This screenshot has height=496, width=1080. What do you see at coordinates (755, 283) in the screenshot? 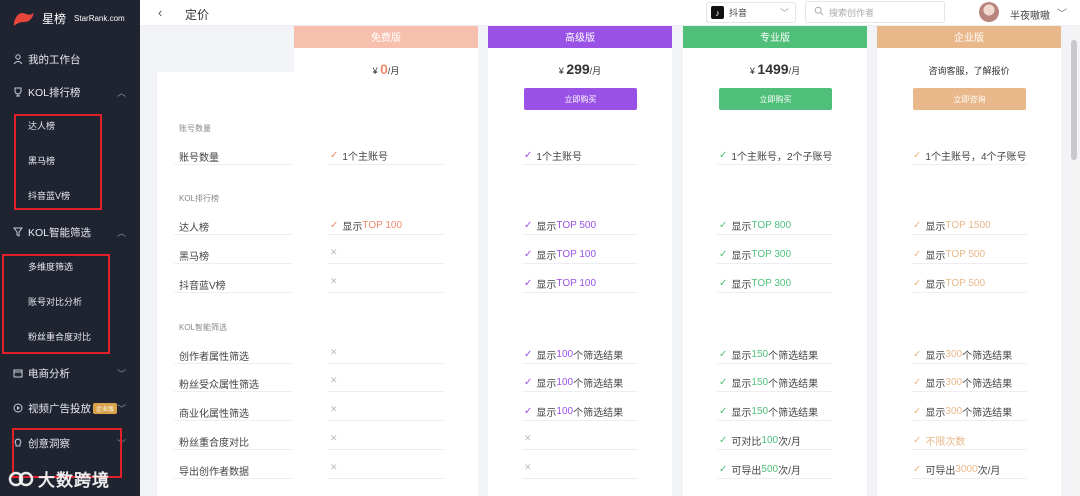
I see `feature-cell: ✓ 显示 TOP 300` at bounding box center [755, 283].